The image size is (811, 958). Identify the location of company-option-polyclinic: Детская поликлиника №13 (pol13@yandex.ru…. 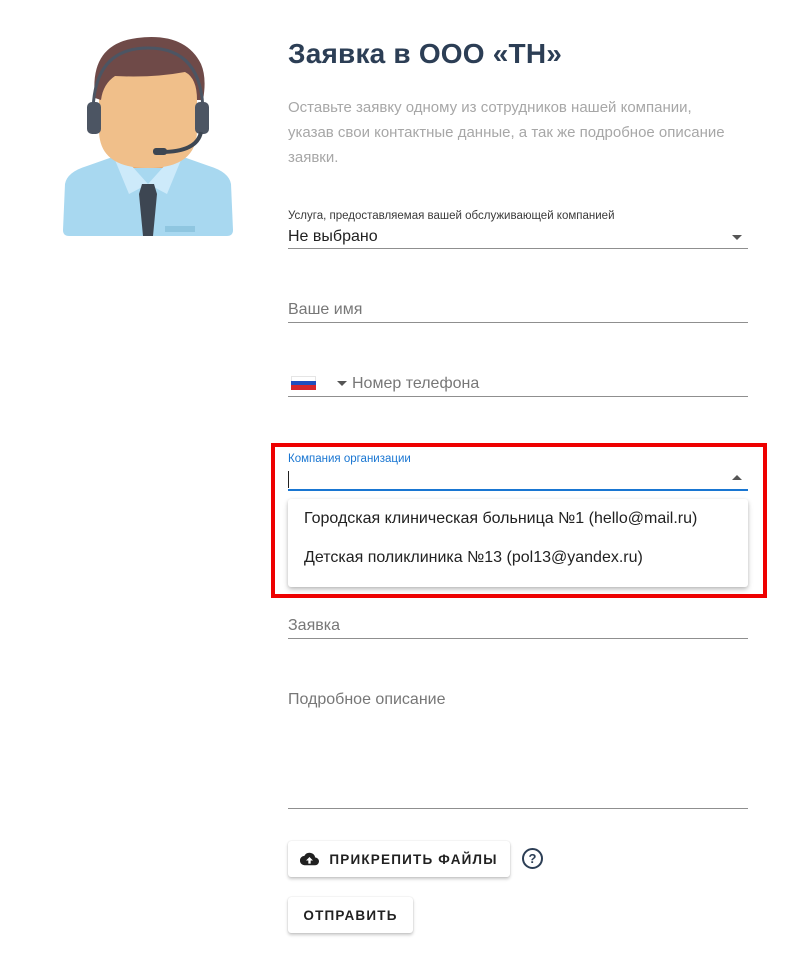
(473, 558).